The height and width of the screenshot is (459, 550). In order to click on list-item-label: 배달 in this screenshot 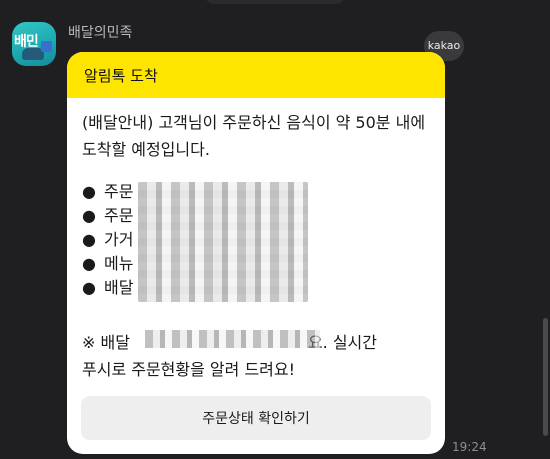, I will do `click(119, 287)`.